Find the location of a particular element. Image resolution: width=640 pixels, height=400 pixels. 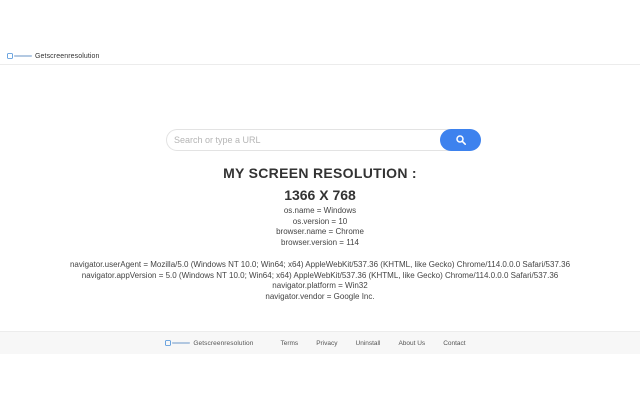

footer-link-about-us: About Us is located at coordinates (411, 343).